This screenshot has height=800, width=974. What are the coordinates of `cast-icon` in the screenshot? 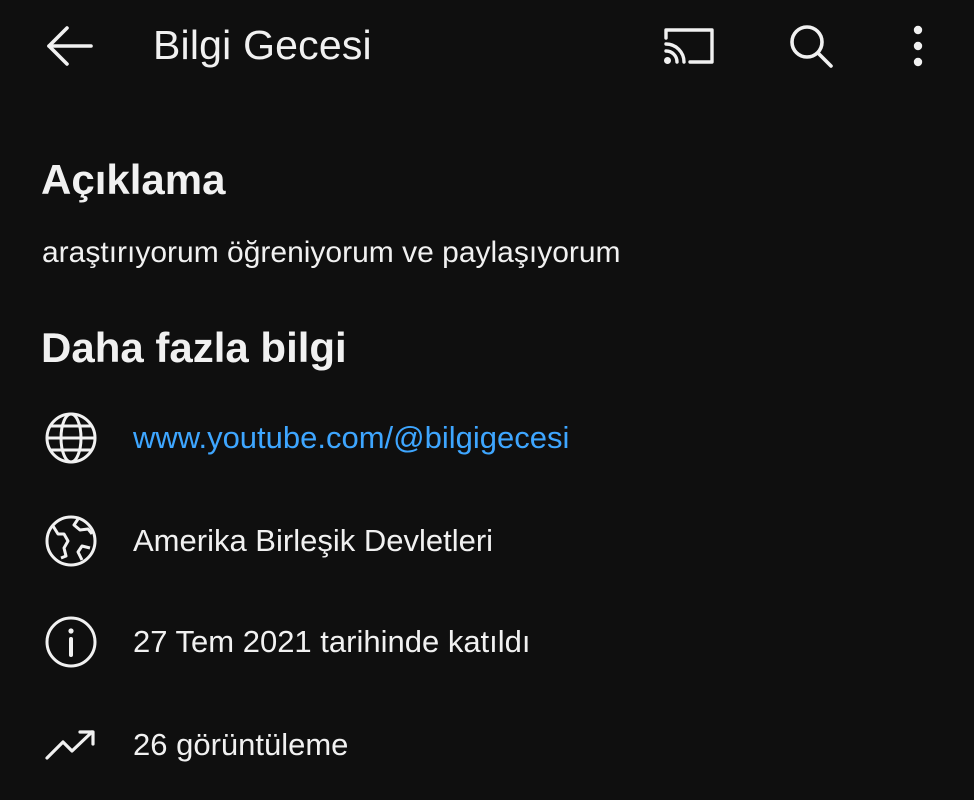 It's located at (688, 46).